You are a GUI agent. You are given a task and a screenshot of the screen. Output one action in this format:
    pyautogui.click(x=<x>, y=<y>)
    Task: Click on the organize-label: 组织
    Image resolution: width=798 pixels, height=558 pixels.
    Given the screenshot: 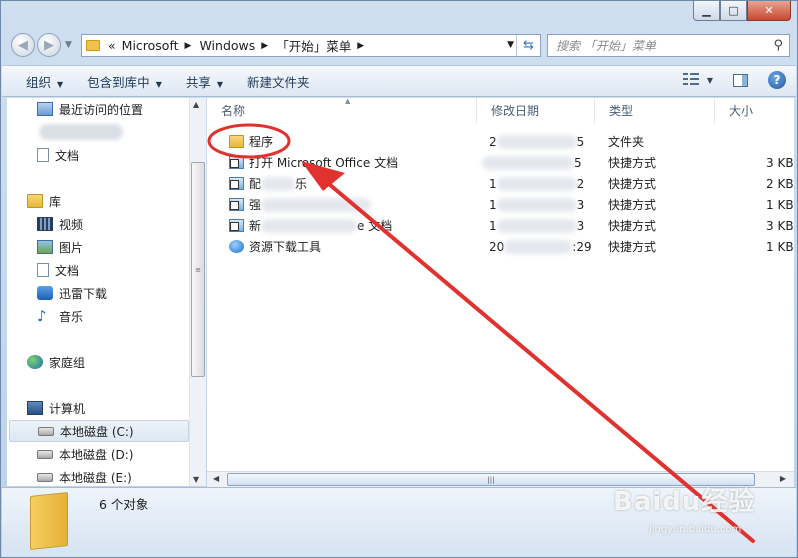 What is the action you would take?
    pyautogui.click(x=39, y=82)
    